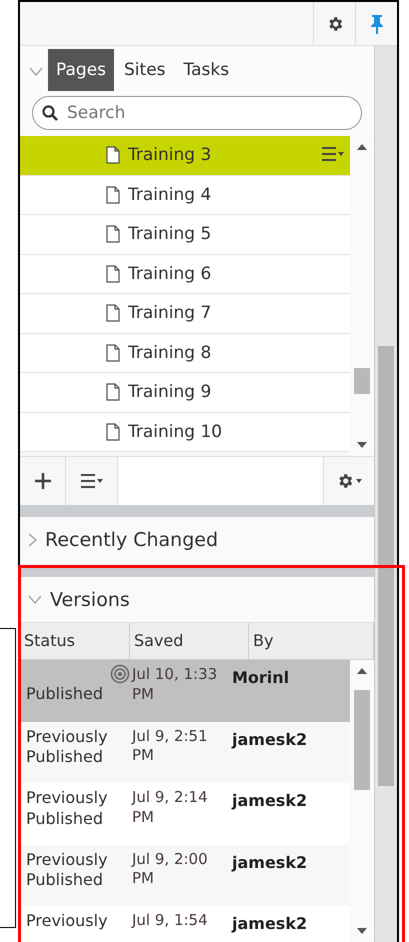 The width and height of the screenshot is (409, 942). Describe the element at coordinates (169, 920) in the screenshot. I see `saved-date: Jul 9, 1:54` at that location.